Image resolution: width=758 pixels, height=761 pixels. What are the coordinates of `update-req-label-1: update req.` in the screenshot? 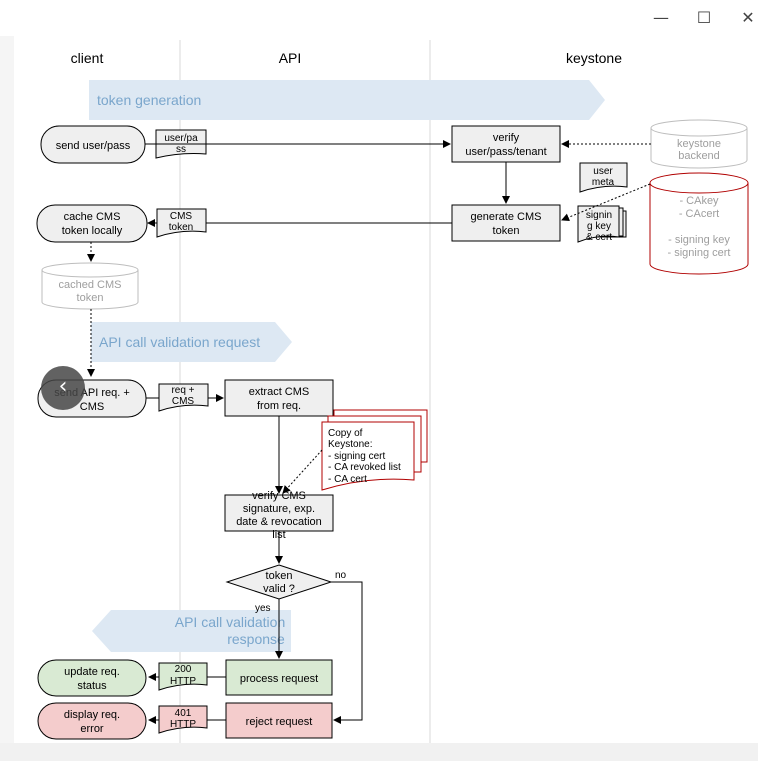 It's located at (92, 672).